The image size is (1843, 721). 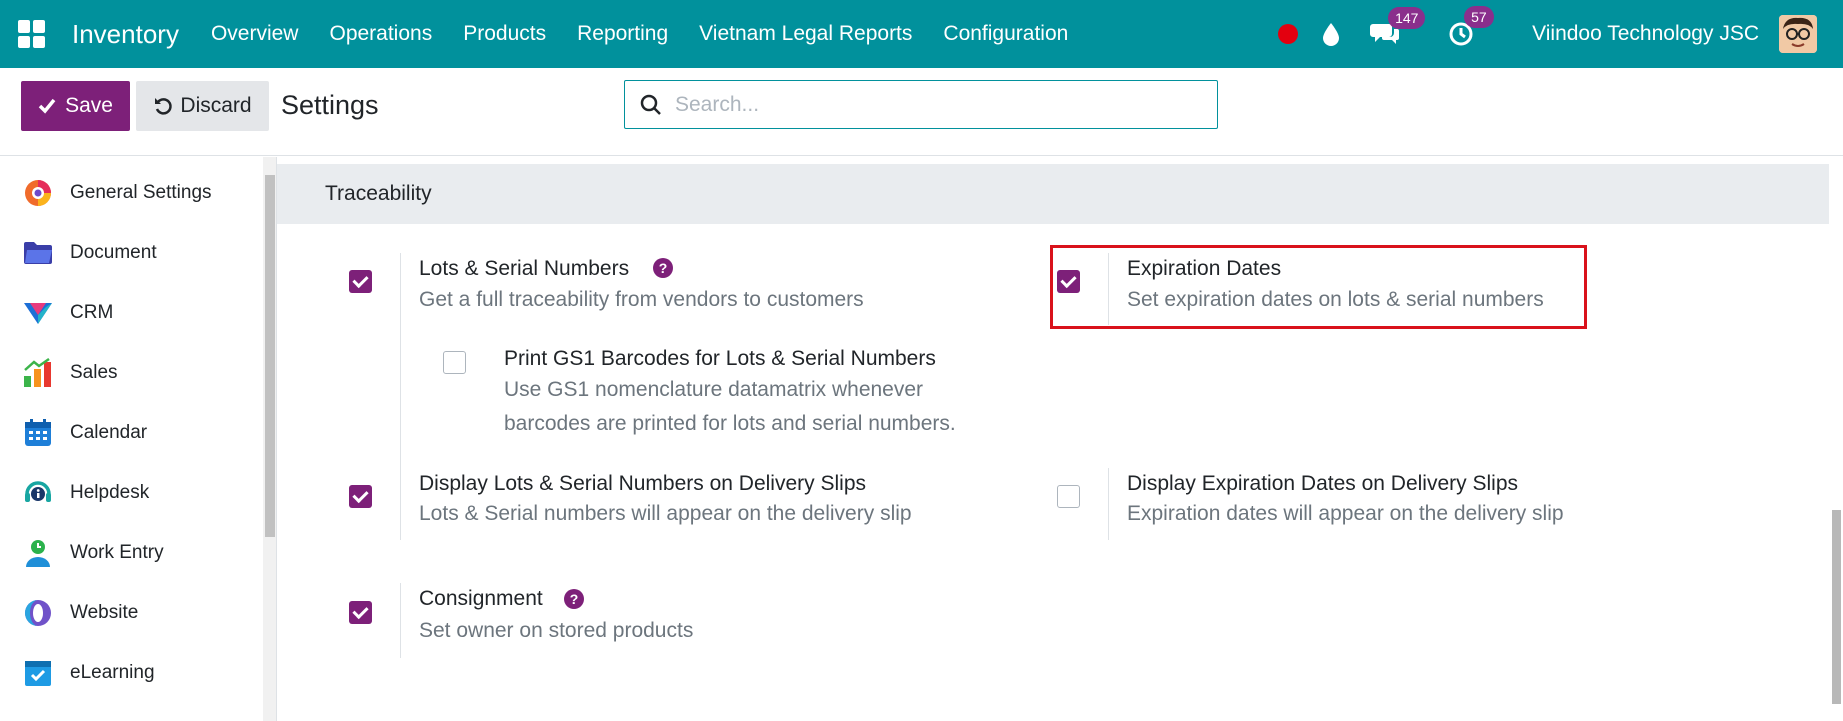 I want to click on sales-chart-icon, so click(x=38, y=373).